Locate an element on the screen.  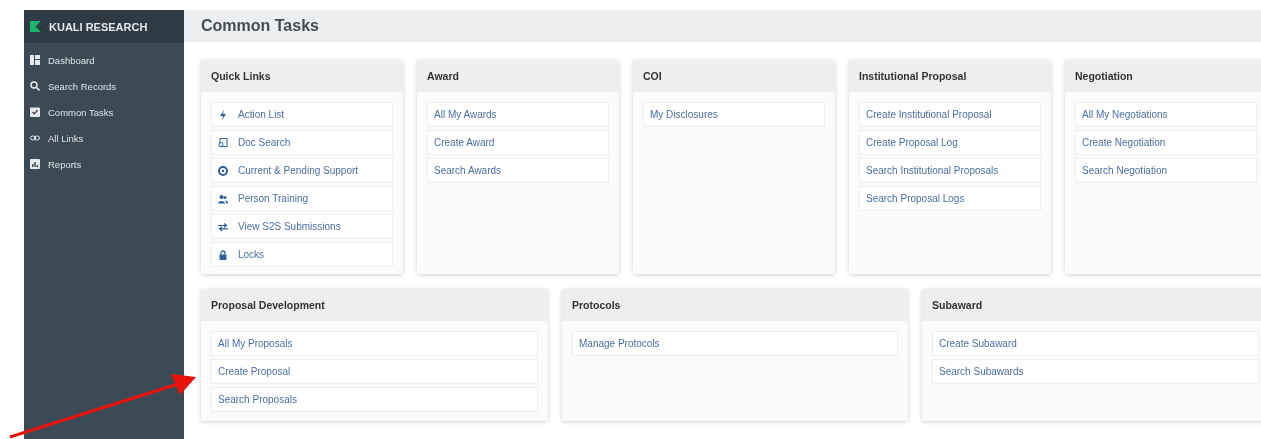
task-link: Search Proposal Logs is located at coordinates (950, 198).